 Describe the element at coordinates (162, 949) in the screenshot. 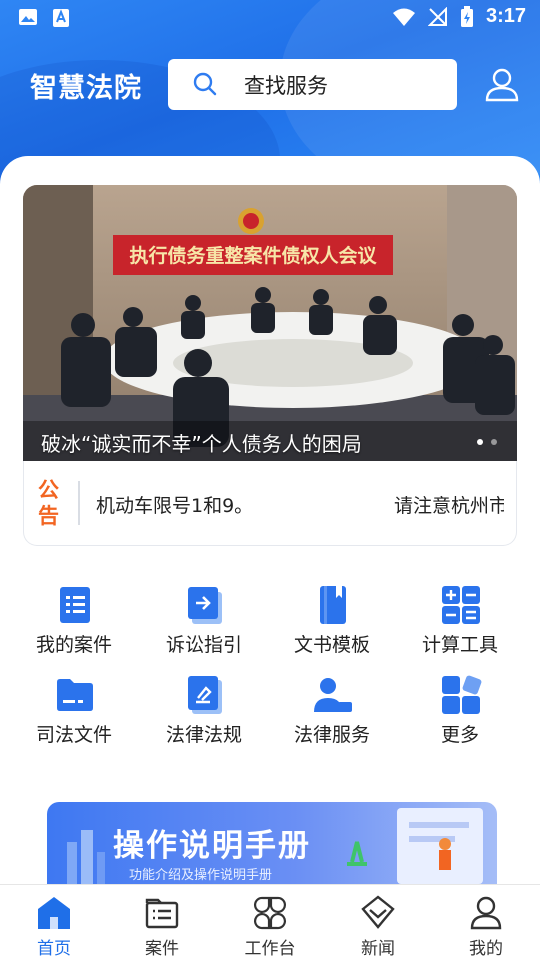

I see `nav-label: 案件` at that location.